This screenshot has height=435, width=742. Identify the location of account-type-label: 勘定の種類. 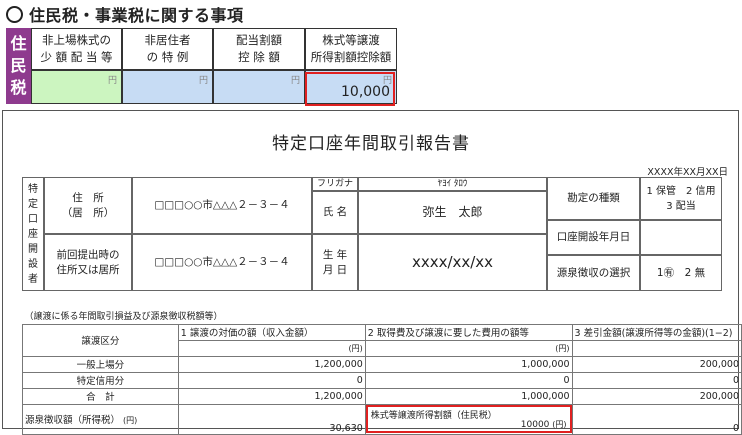
(593, 198).